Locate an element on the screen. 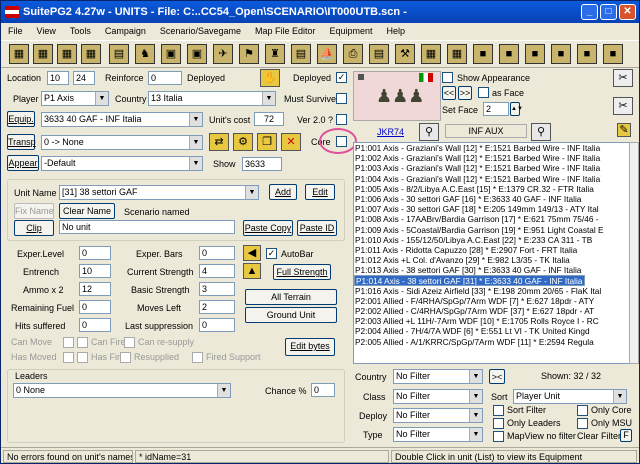 This screenshot has width=640, height=464. country-select: 13 Italia ▼ is located at coordinates (212, 98).